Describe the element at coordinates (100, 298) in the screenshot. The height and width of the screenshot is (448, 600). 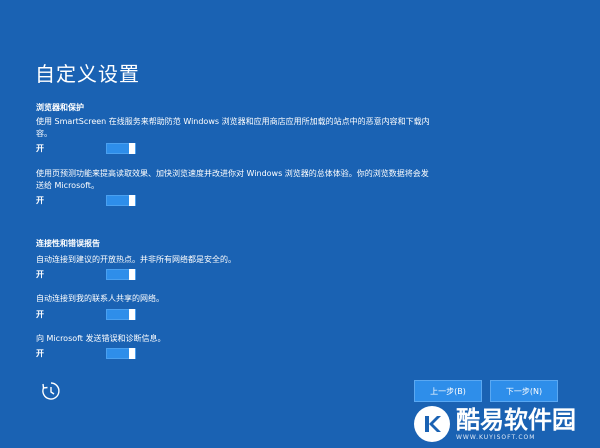
I see `contacts-networks-description: 自动连接到我的联系人共享的网络。` at that location.